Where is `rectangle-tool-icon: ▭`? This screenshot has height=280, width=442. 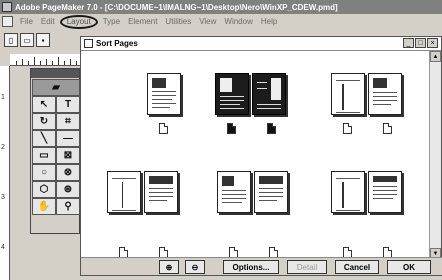 rectangle-tool-icon: ▭ is located at coordinates (44, 155).